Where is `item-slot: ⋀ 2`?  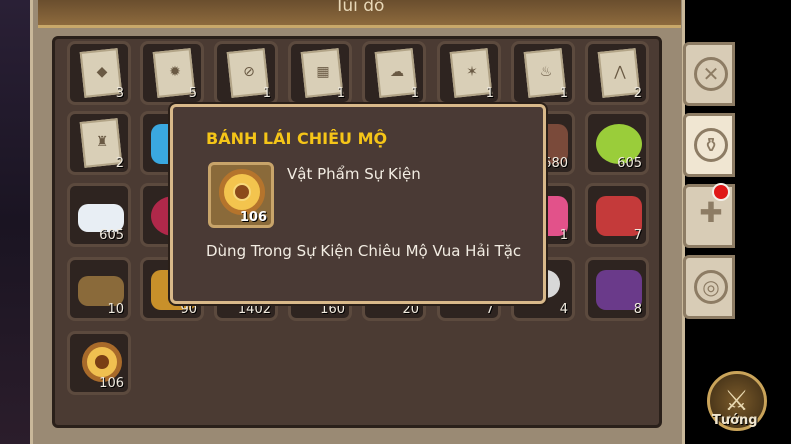
item-slot: ⋀ 2 is located at coordinates (617, 73).